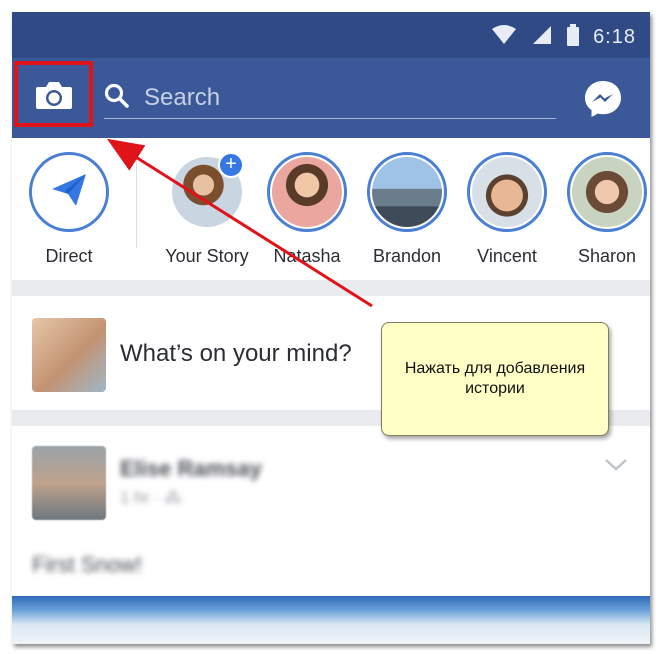  Describe the element at coordinates (495, 379) in the screenshot. I see `annotation-note: Нажать для добавления истории` at that location.